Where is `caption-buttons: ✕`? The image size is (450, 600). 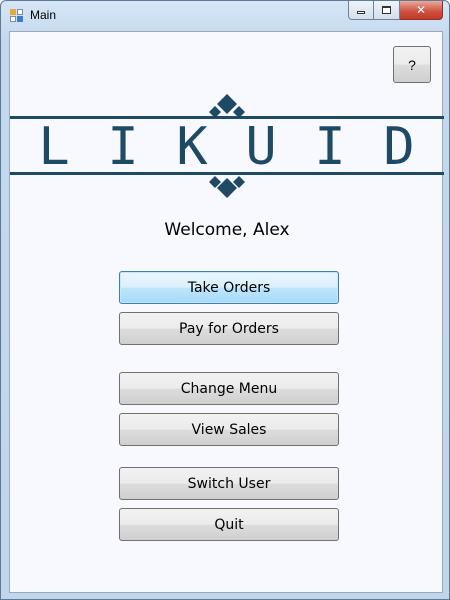 caption-buttons: ✕ is located at coordinates (395, 11).